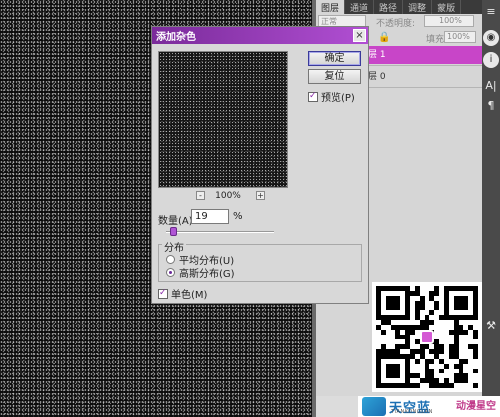 This screenshot has height=417, width=500. I want to click on logo-mark-icon, so click(374, 406).